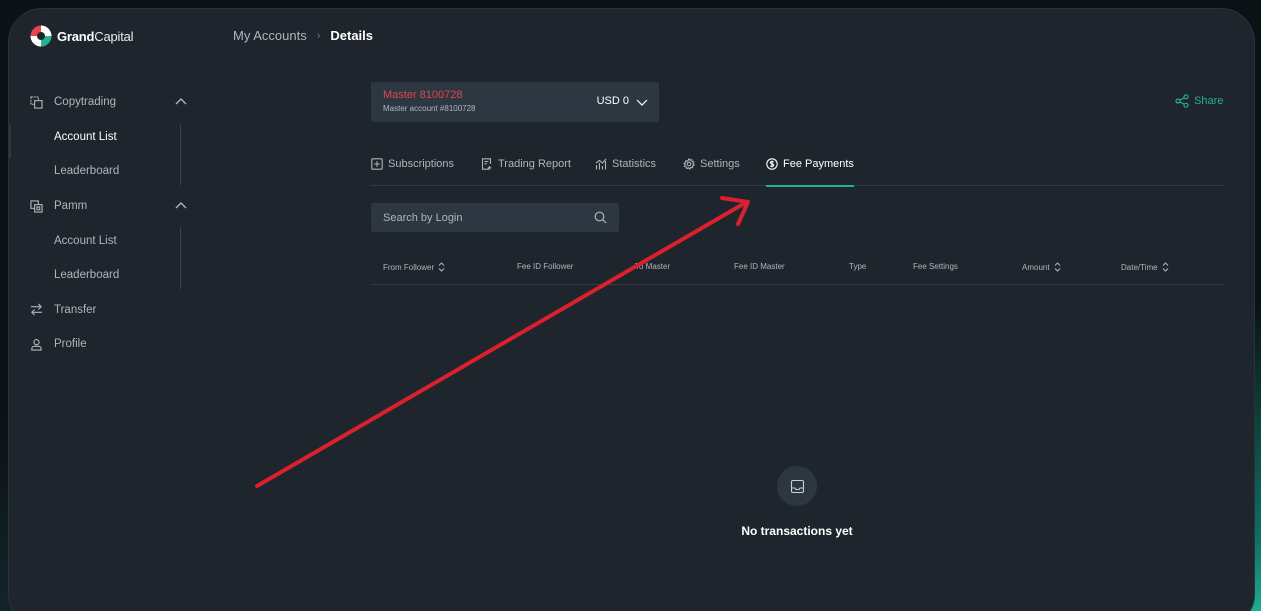 This screenshot has height=611, width=1261. I want to click on column-label: Fee Settings, so click(935, 266).